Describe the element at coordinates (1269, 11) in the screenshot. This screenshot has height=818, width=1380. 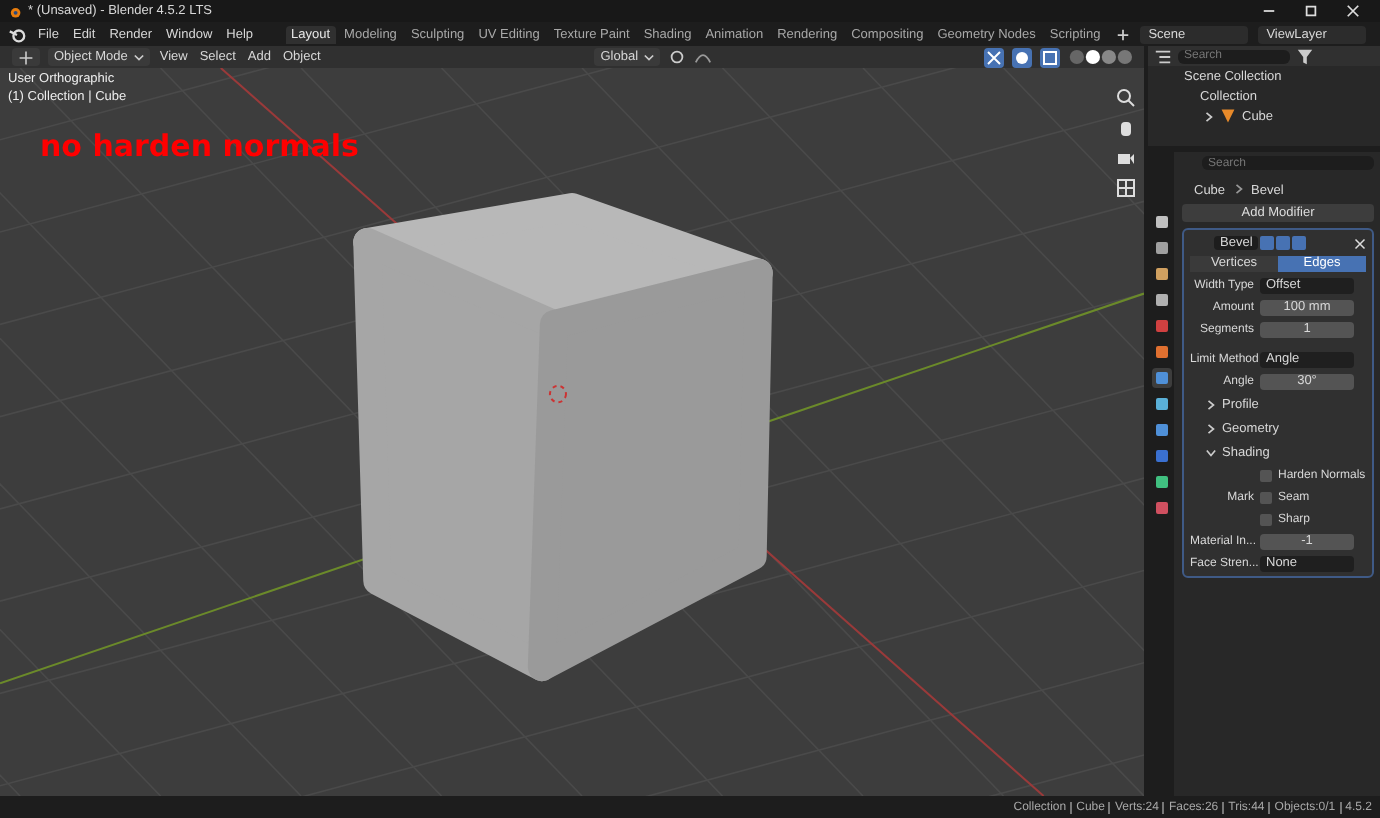
I see `minimize-icon` at that location.